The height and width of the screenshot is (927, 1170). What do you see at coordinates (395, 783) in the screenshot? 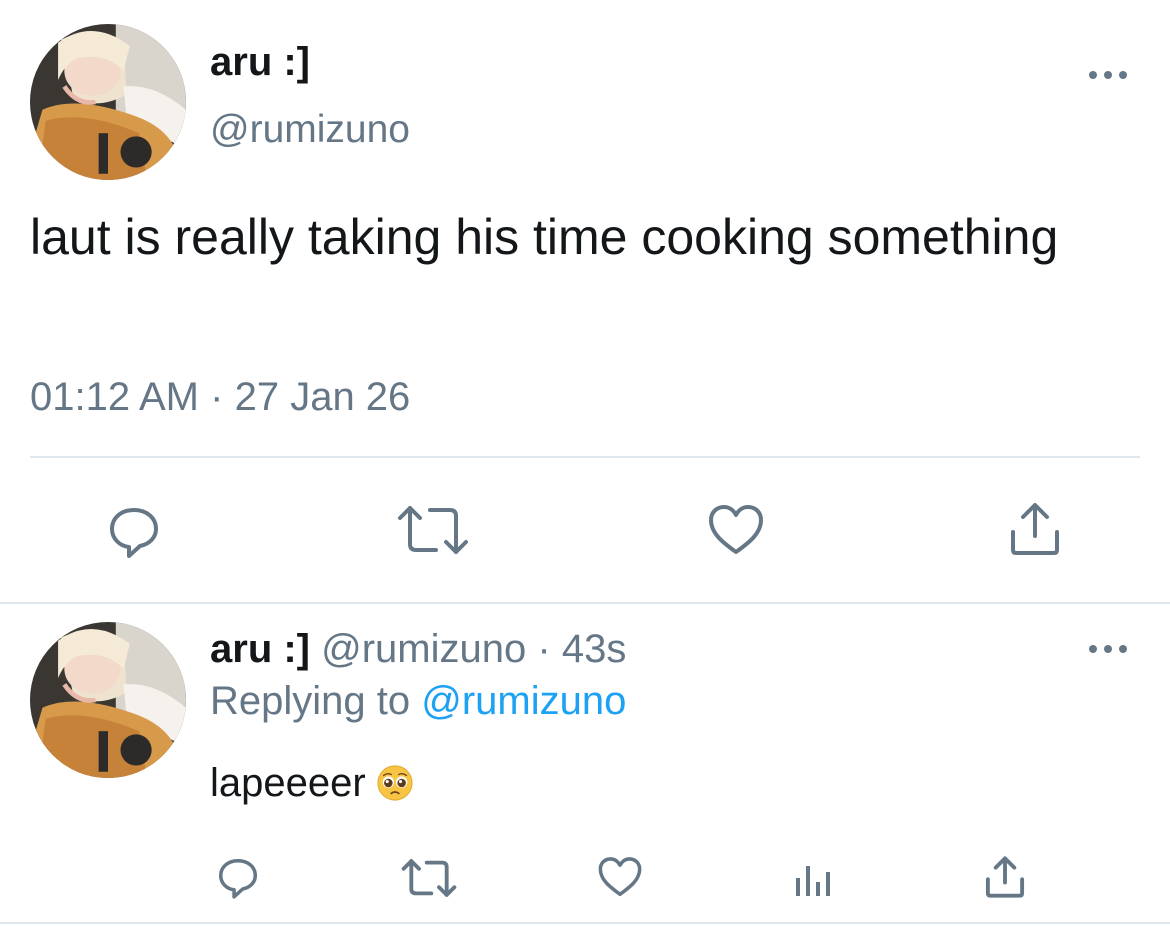
I see `pleading-face-emoji` at bounding box center [395, 783].